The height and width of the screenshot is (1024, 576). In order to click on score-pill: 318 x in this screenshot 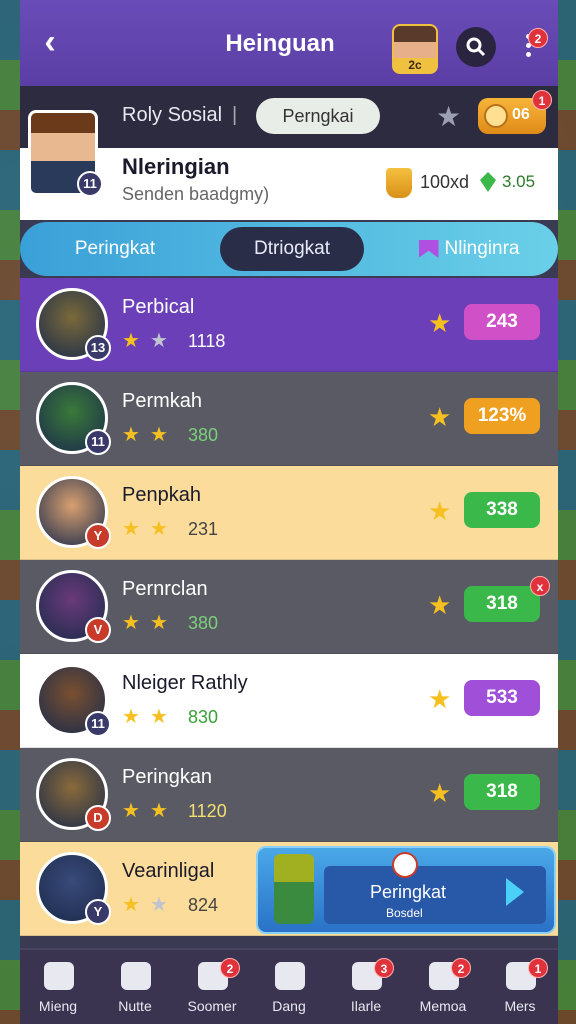, I will do `click(507, 599)`.